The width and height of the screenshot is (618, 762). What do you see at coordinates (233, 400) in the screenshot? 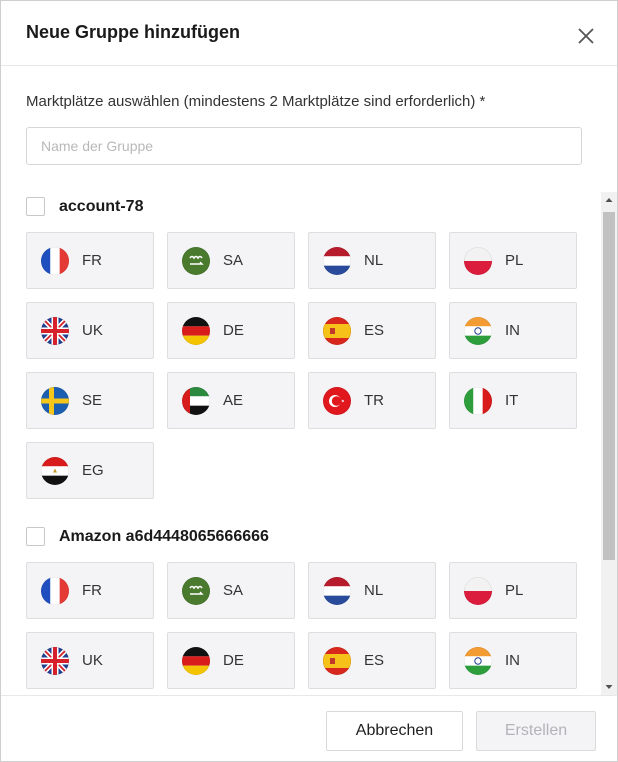
I see `marketplace-code: AE` at bounding box center [233, 400].